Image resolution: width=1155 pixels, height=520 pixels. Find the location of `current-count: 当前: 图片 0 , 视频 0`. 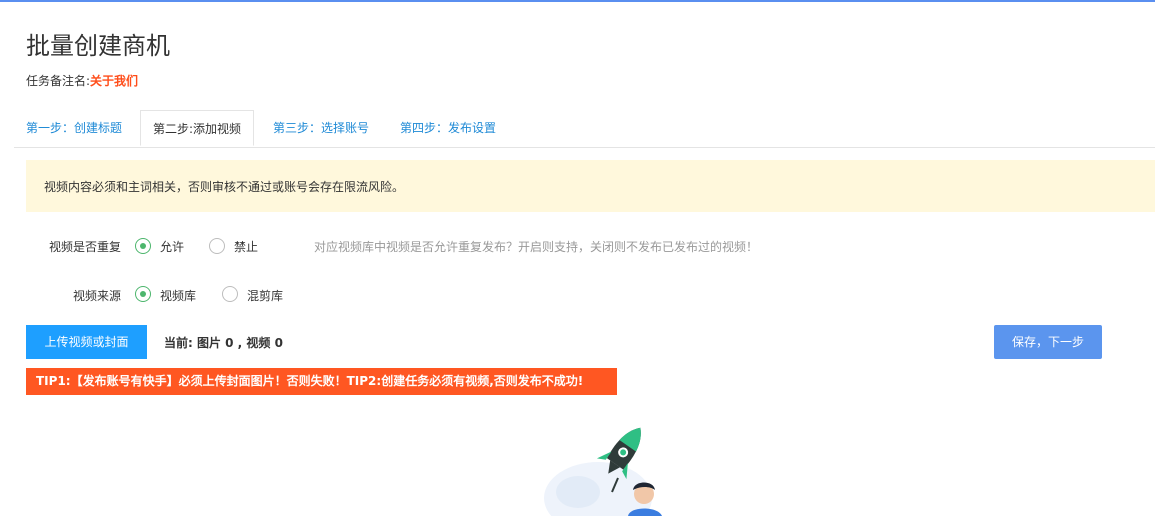

current-count: 当前: 图片 0 , 视频 0 is located at coordinates (223, 343).